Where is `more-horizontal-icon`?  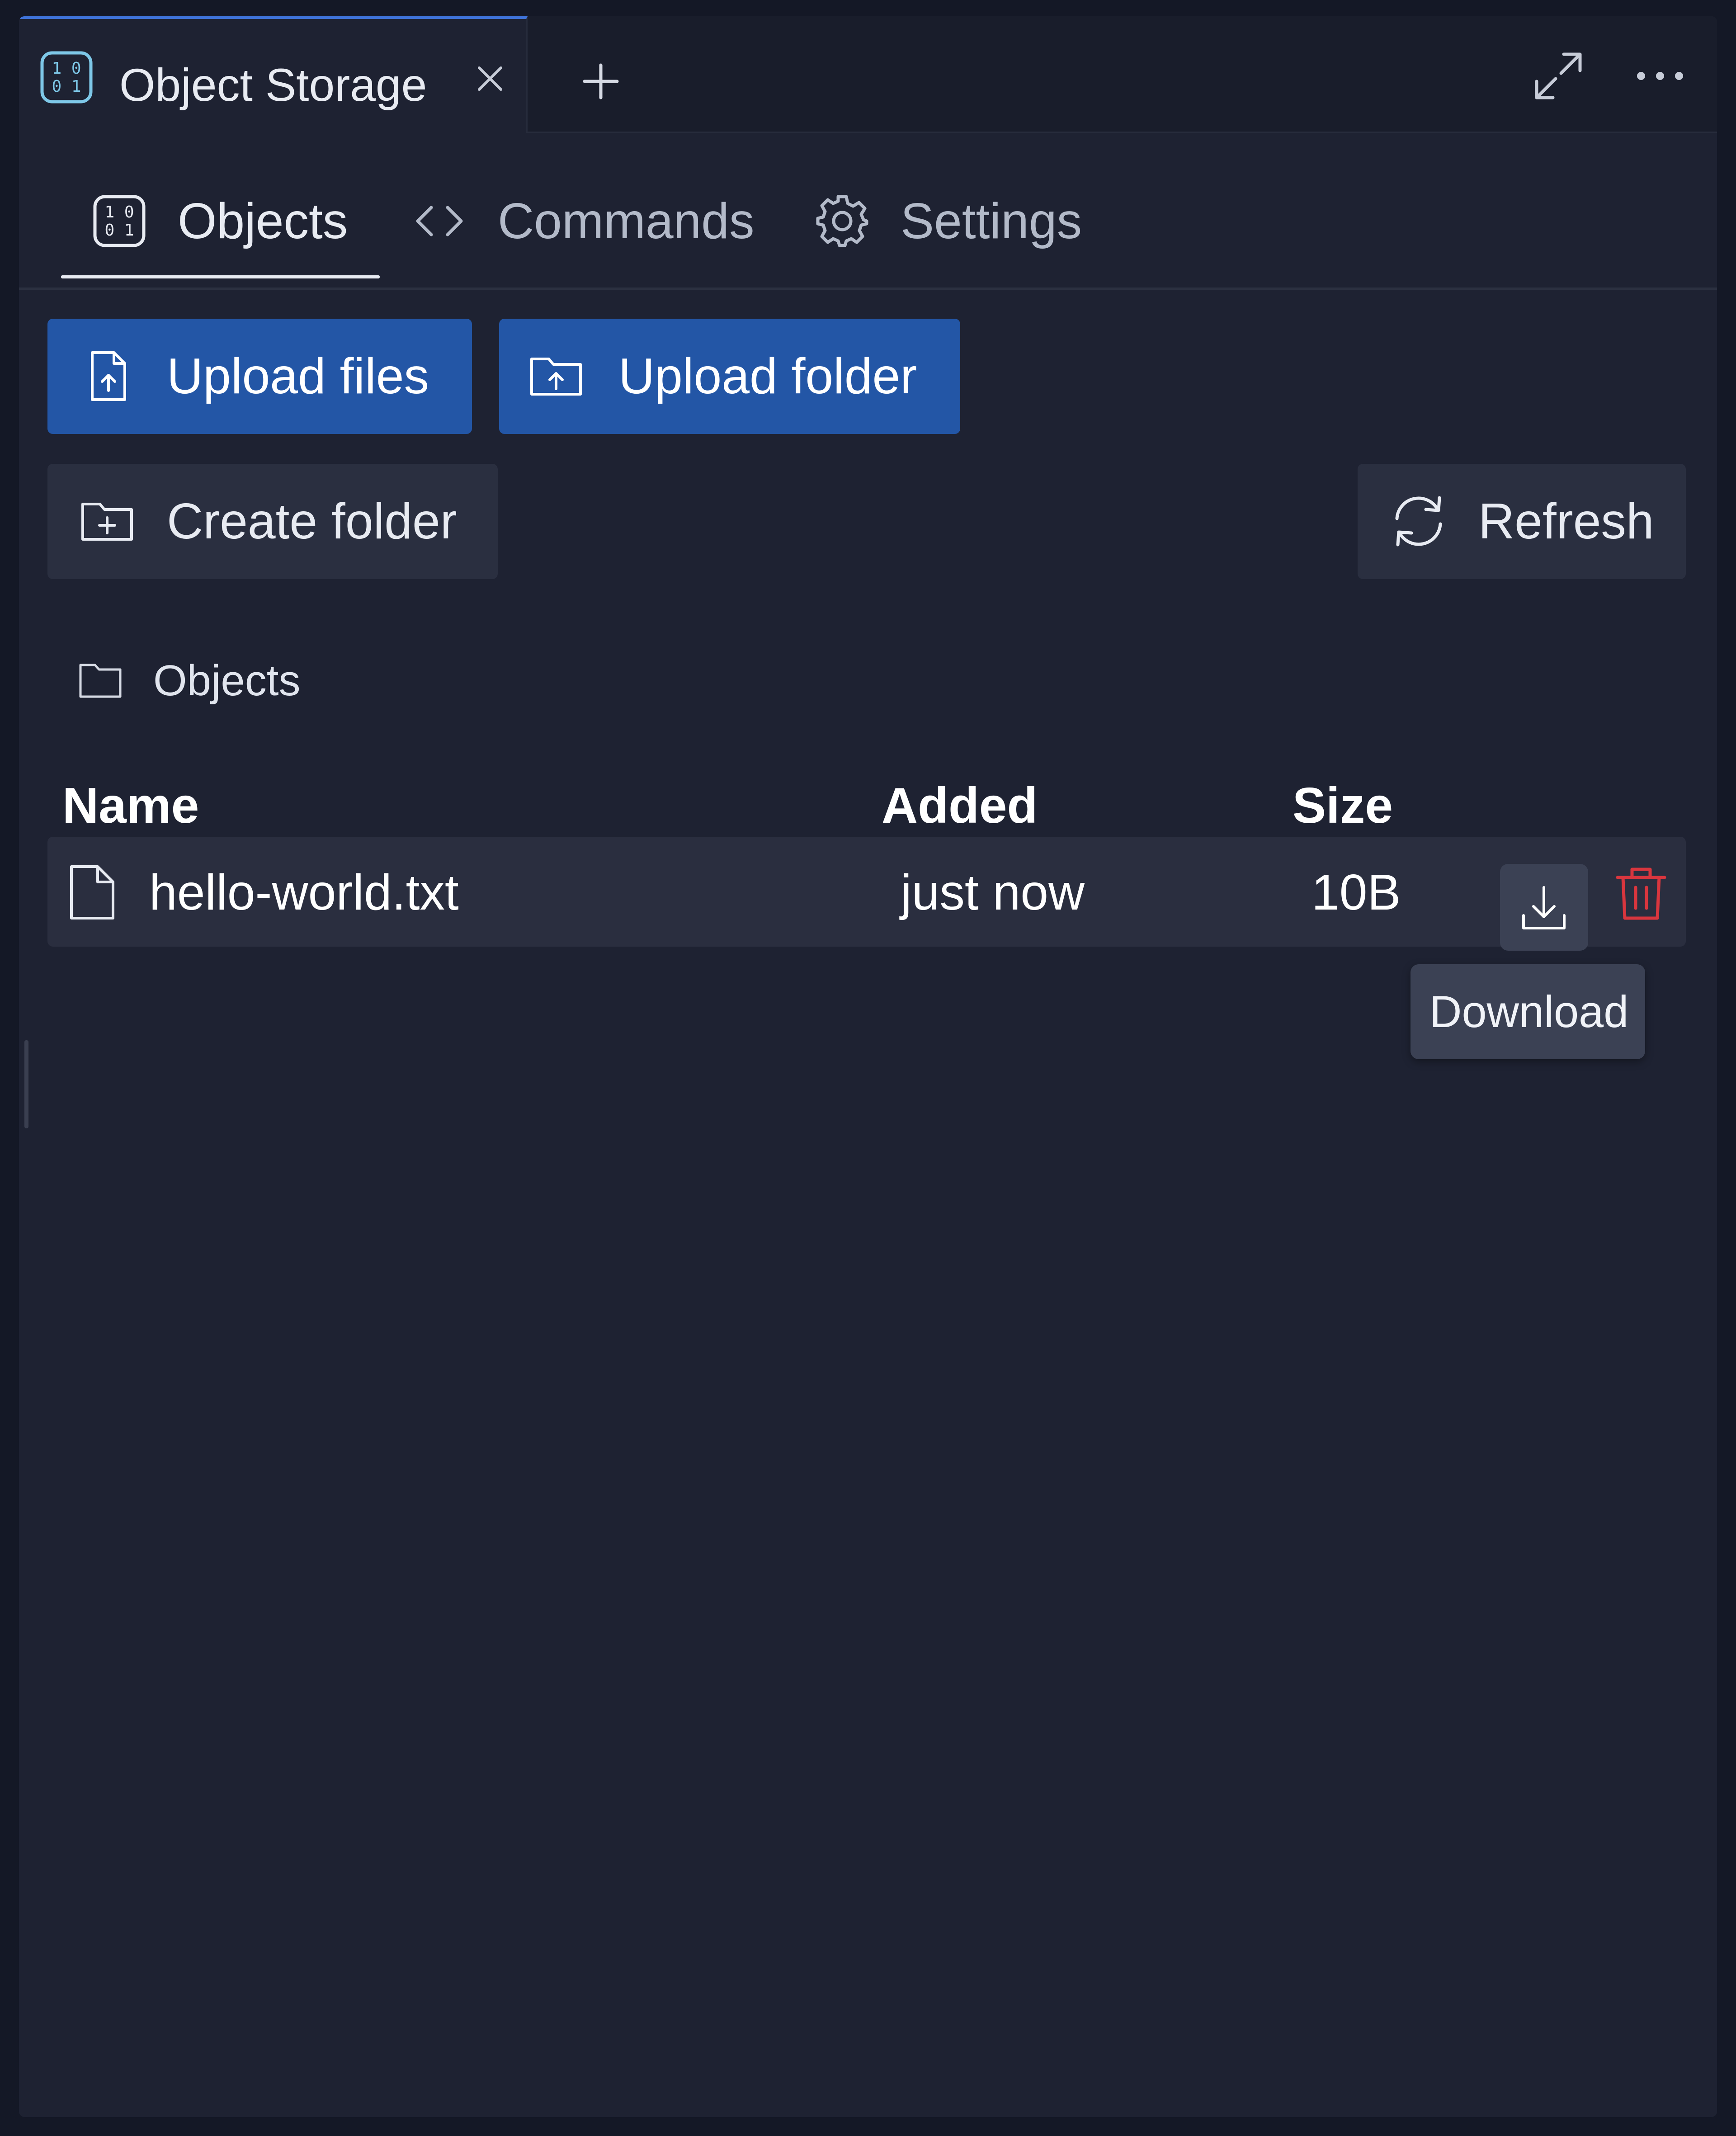 more-horizontal-icon is located at coordinates (1660, 76).